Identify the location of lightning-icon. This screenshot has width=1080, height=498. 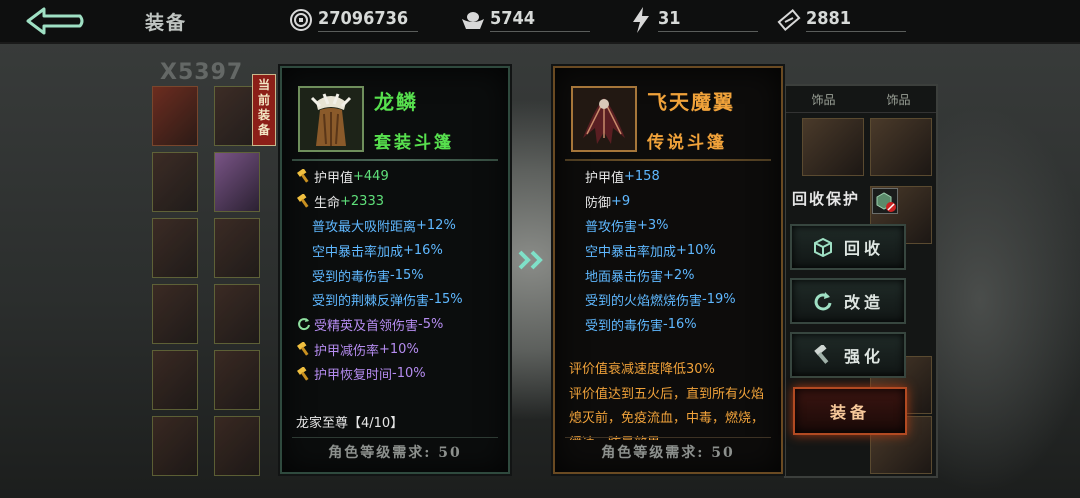
(641, 20).